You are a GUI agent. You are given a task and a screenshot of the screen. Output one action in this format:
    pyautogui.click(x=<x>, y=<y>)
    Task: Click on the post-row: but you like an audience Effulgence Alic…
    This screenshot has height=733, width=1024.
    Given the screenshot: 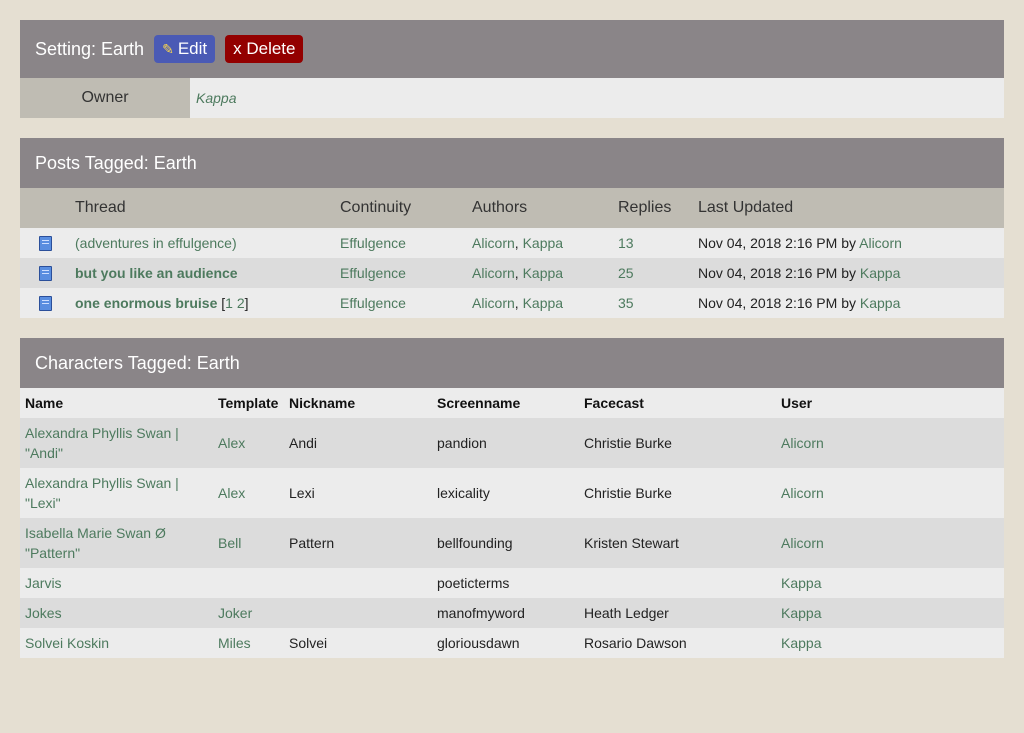 What is the action you would take?
    pyautogui.click(x=512, y=273)
    